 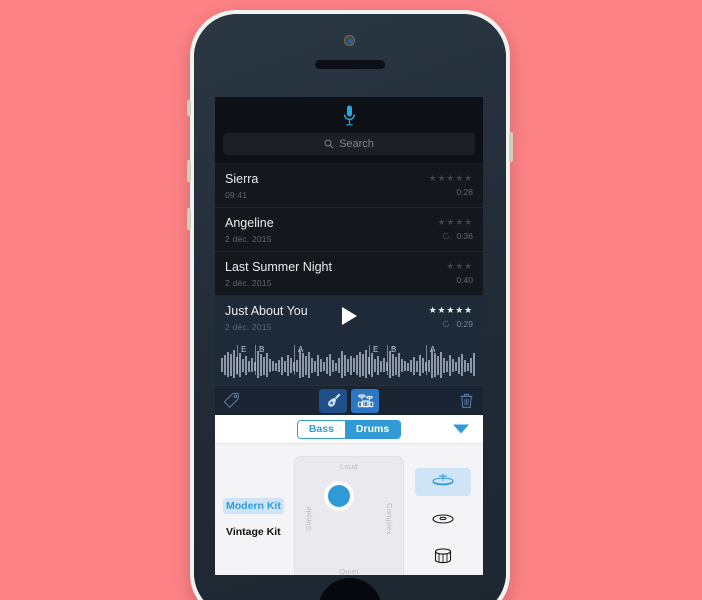 I want to click on tab-drums: Drums, so click(x=372, y=429).